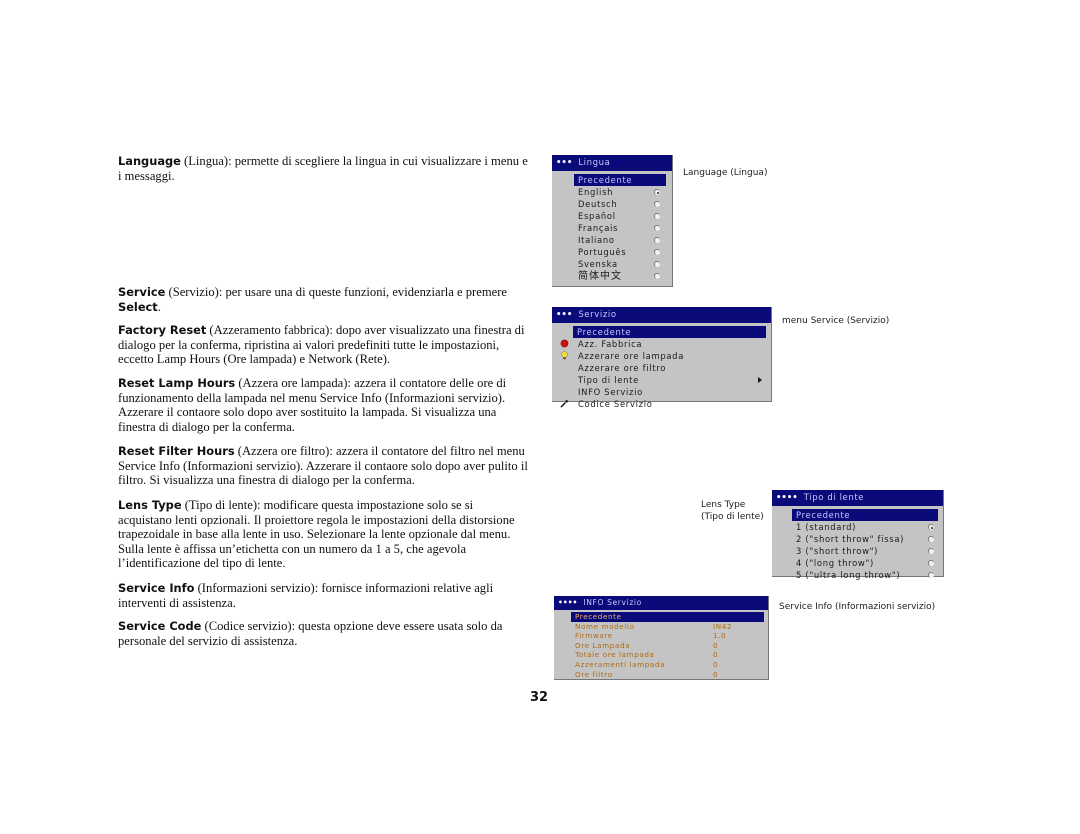  I want to click on menu-title-bar: •••• Tipo di lente, so click(857, 498).